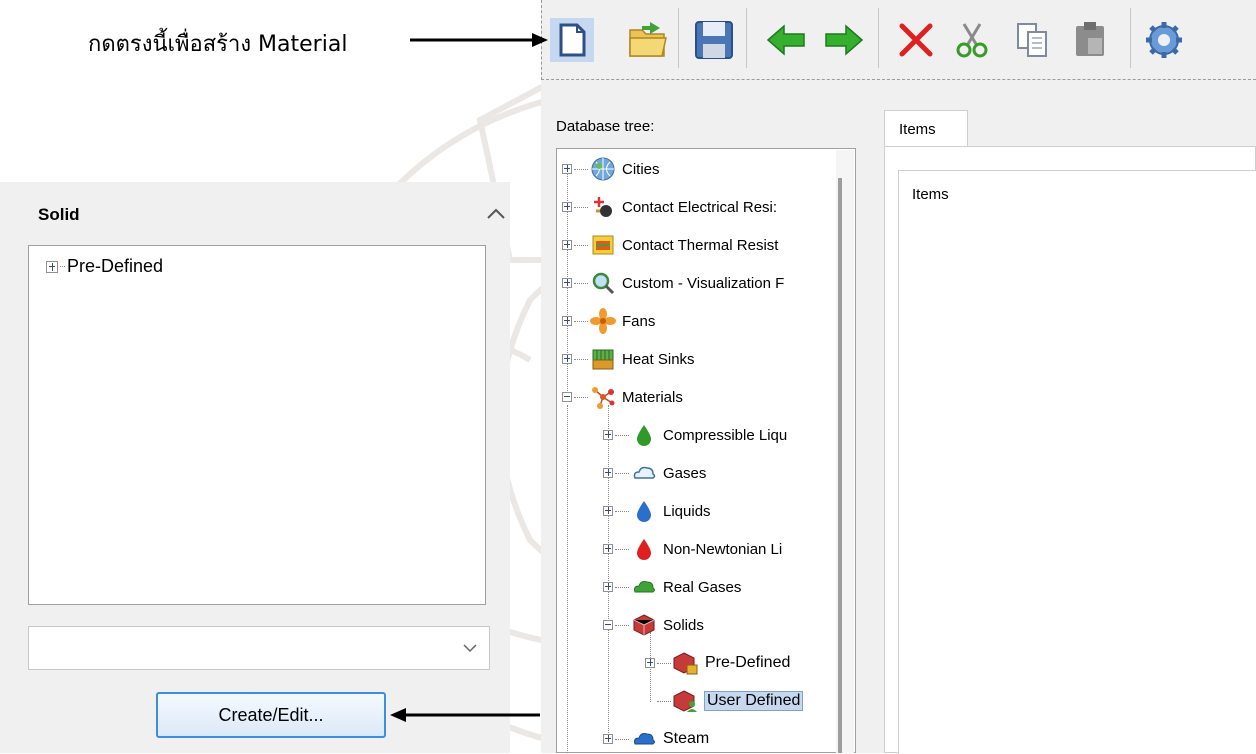 The image size is (1256, 754). Describe the element at coordinates (603, 321) in the screenshot. I see `fan-icon` at that location.